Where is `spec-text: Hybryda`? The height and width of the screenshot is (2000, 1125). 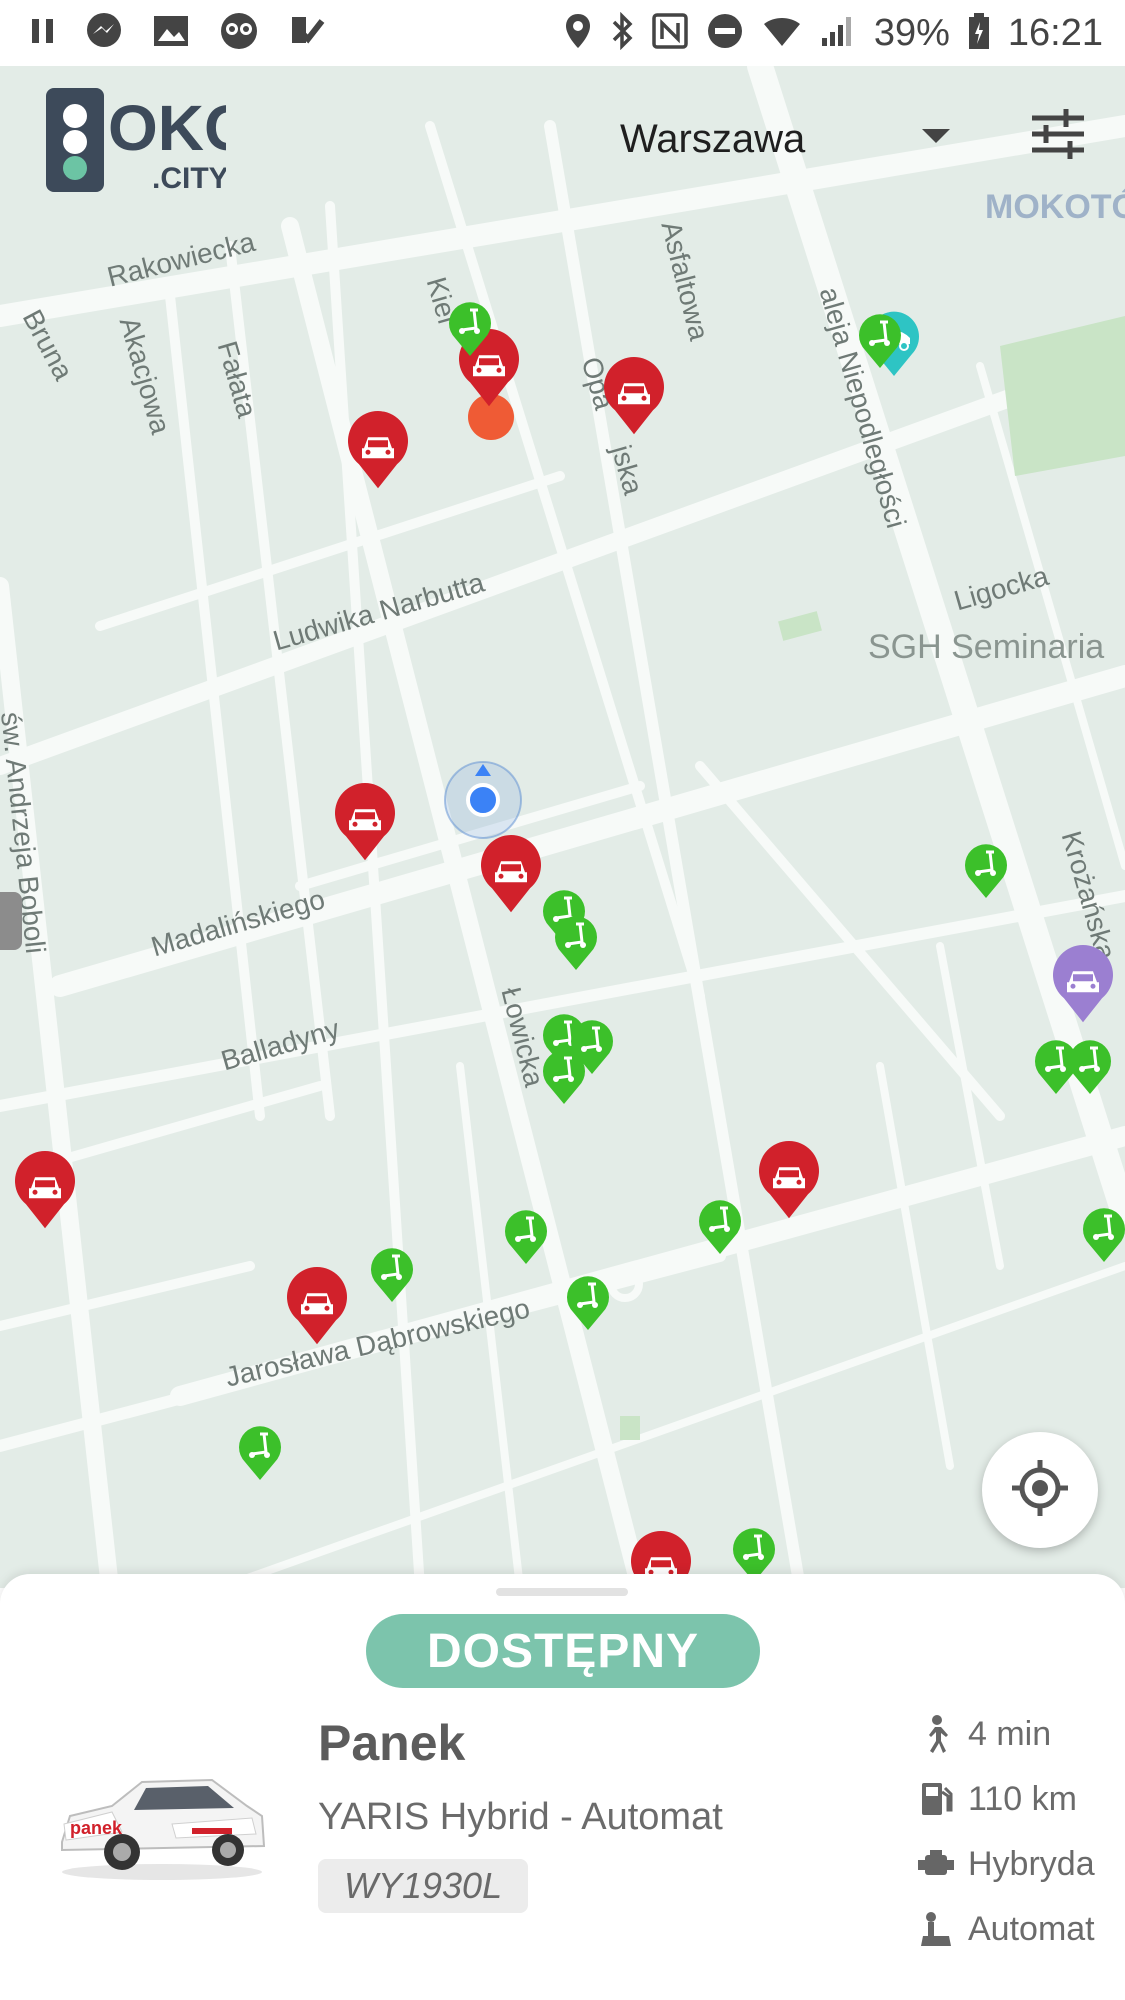
spec-text: Hybryda is located at coordinates (1031, 1863).